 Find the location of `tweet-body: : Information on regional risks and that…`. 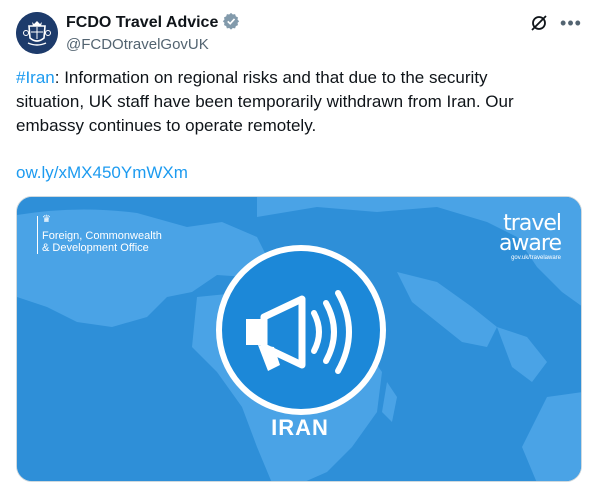

tweet-body: : Information on regional risks and that… is located at coordinates (265, 101).